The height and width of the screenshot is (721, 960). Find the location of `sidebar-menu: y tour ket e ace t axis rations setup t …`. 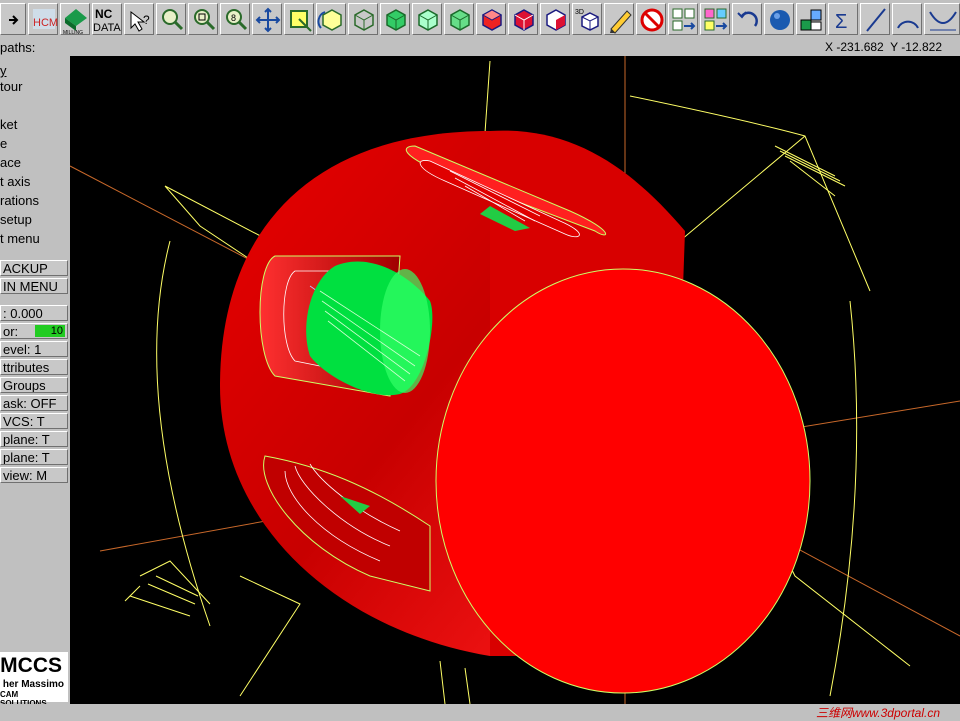

sidebar-menu: y tour ket e ace t axis rations setup t … is located at coordinates (35, 380).